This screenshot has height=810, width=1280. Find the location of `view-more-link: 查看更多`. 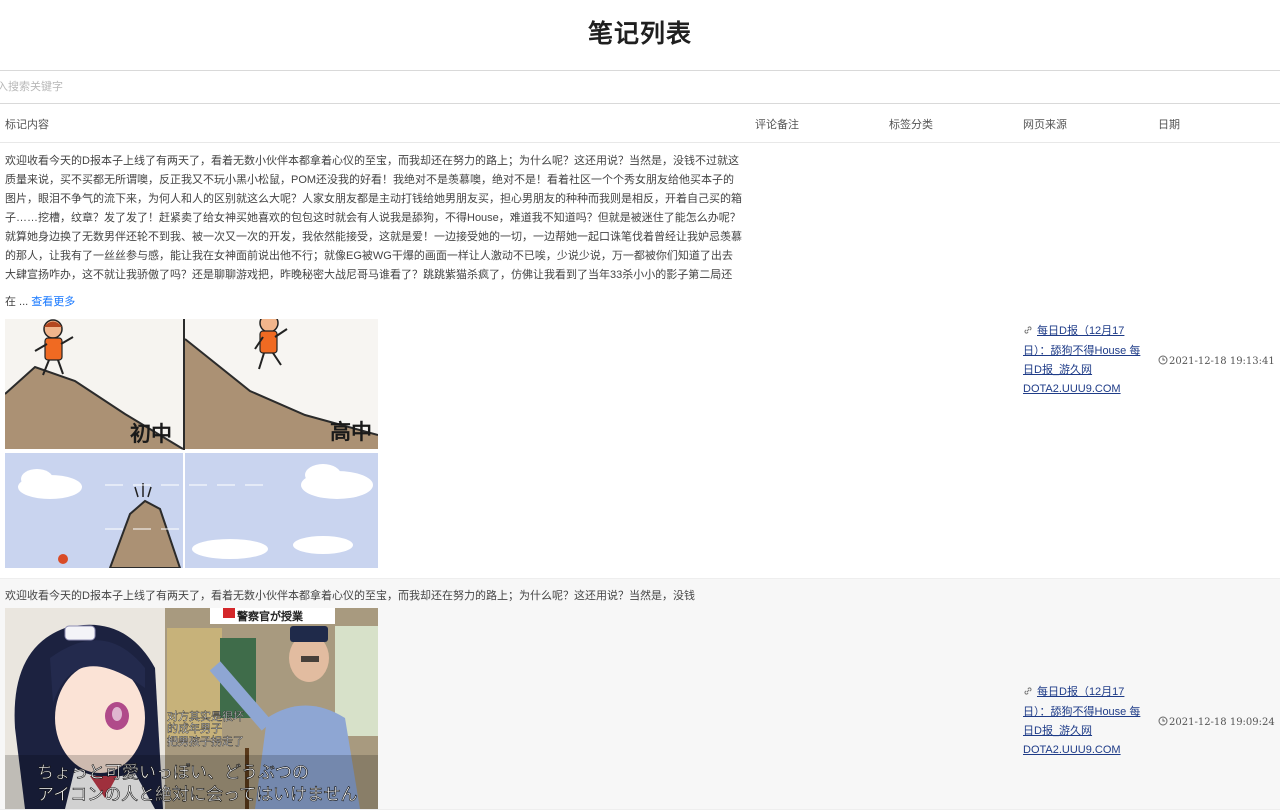

view-more-link: 查看更多 is located at coordinates (53, 302).